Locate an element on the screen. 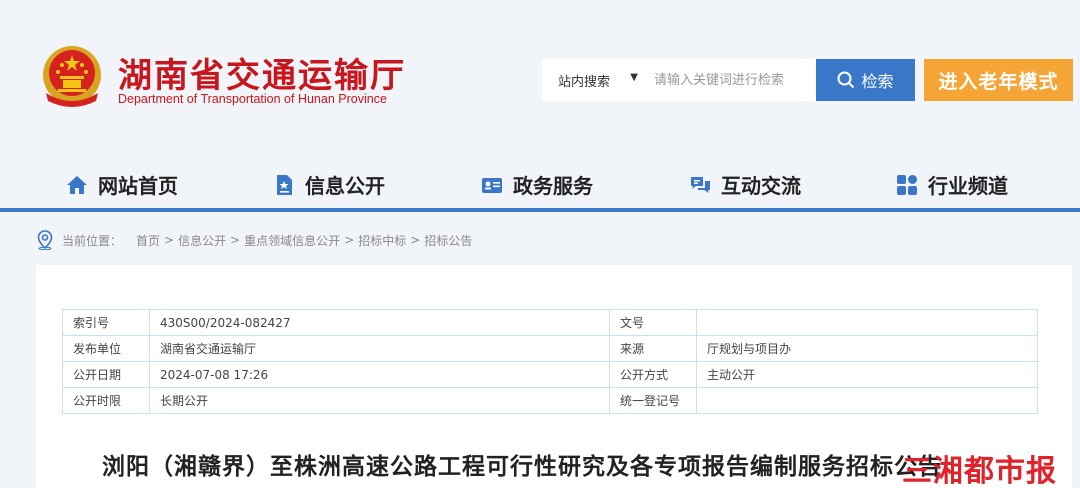  meta-key: 公开时限 is located at coordinates (106, 400).